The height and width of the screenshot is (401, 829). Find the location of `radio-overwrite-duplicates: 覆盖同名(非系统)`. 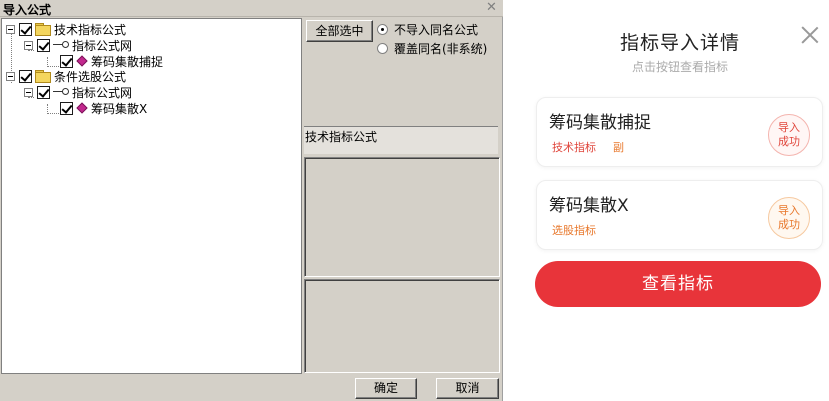

radio-overwrite-duplicates: 覆盖同名(非系统) is located at coordinates (432, 48).